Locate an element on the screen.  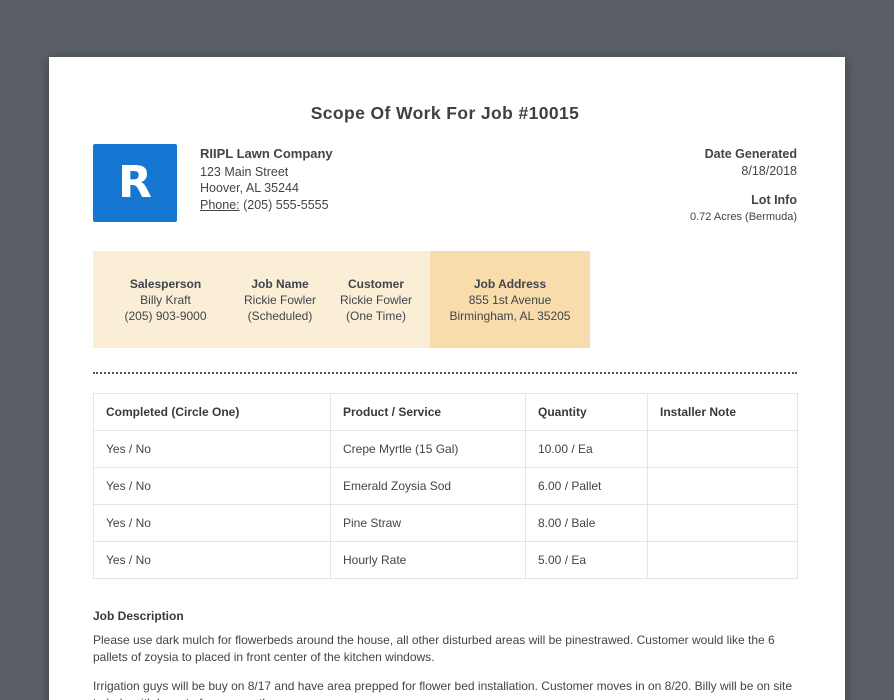
jobname-value: Rickie Fowler is located at coordinates (279, 299).